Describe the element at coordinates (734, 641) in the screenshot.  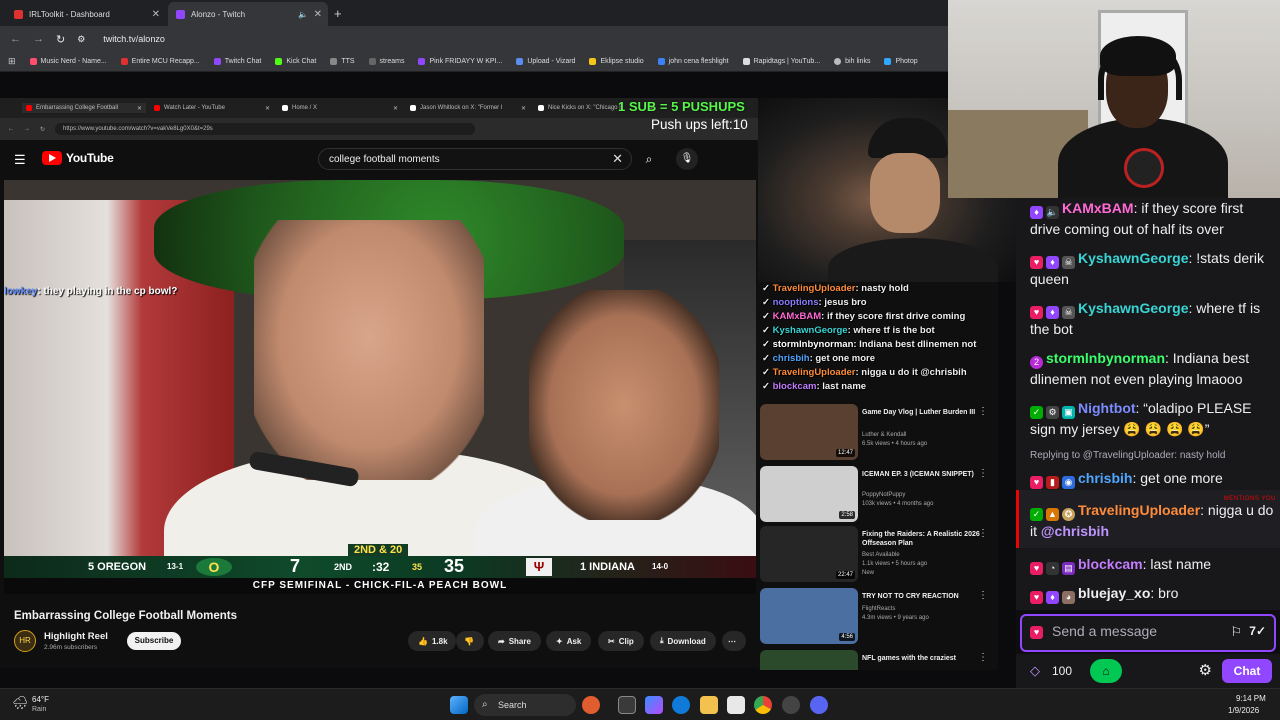
I see `more-actions-button: ⋯` at that location.